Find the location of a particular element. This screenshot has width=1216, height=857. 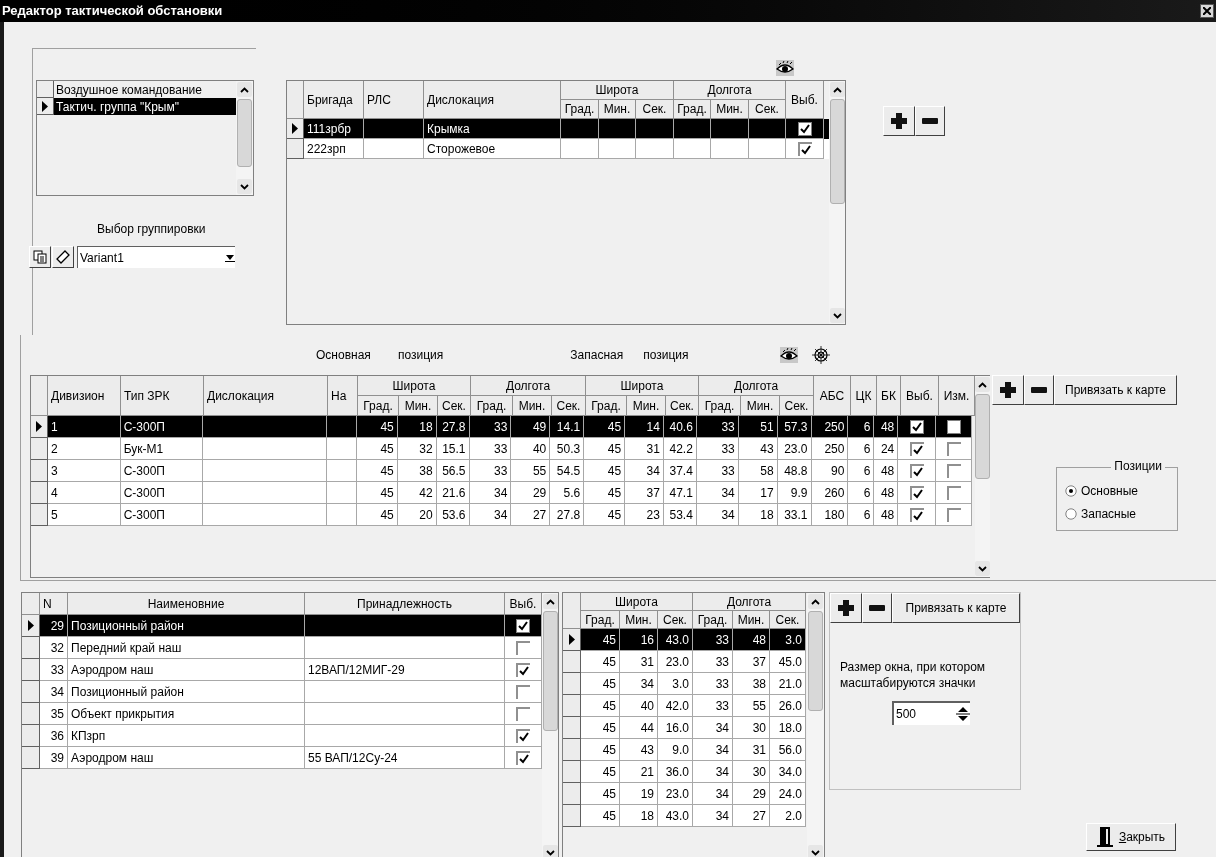

table-row: 2 Бук-М1 45 32 15.1 33 40 50.3 45 31 42.2 33 43 23.0 250 6 24 is located at coordinates (501, 449).